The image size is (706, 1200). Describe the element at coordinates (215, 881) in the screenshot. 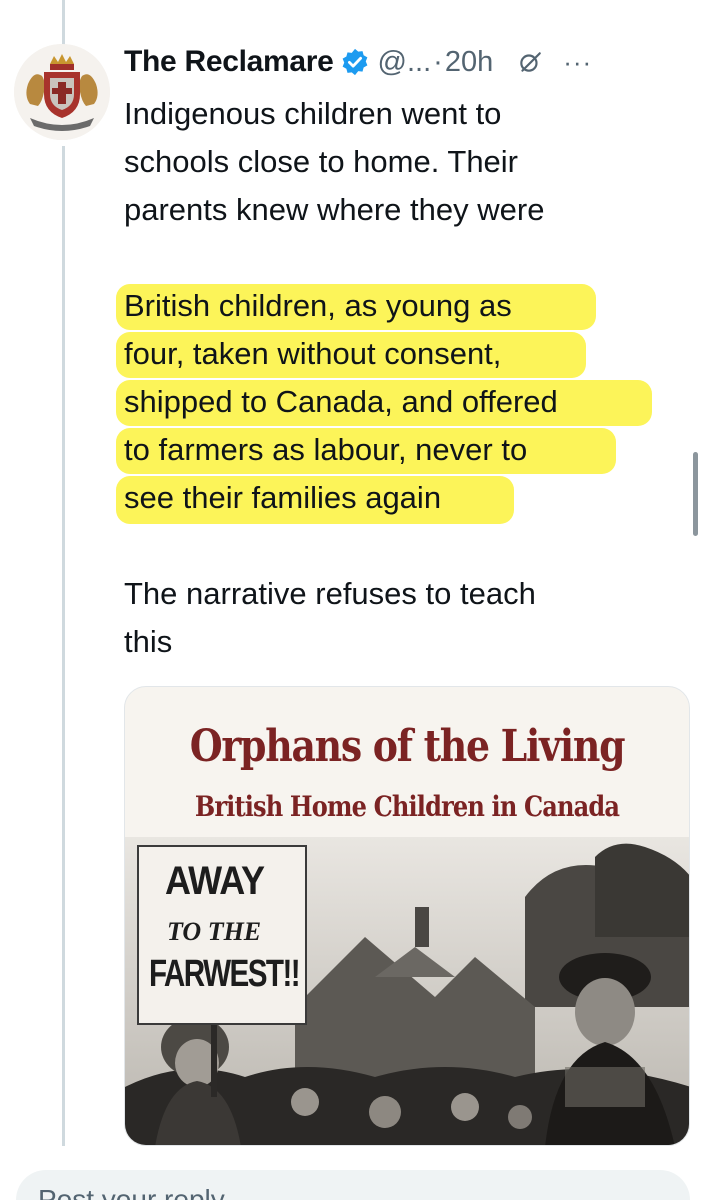

I see `sign-text: AWAY` at that location.